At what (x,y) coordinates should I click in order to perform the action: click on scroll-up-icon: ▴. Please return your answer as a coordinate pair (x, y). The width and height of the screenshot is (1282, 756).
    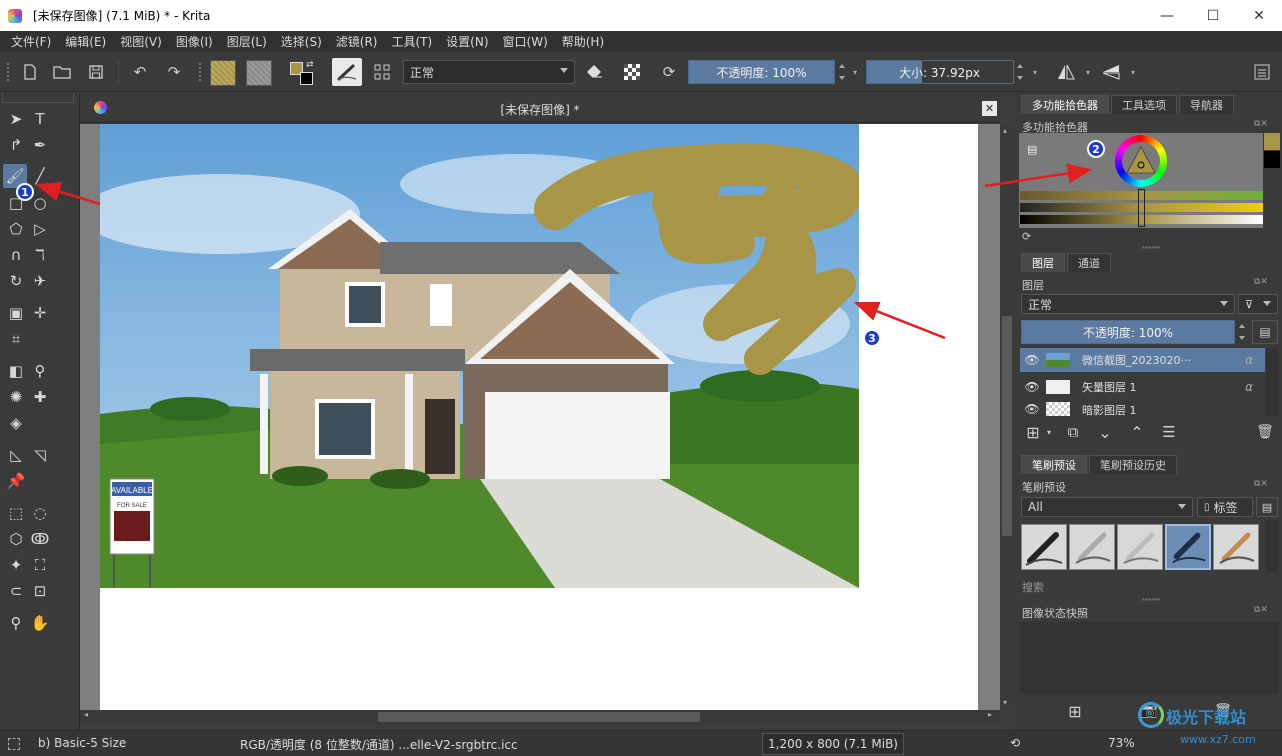
    Looking at the image, I should click on (1005, 130).